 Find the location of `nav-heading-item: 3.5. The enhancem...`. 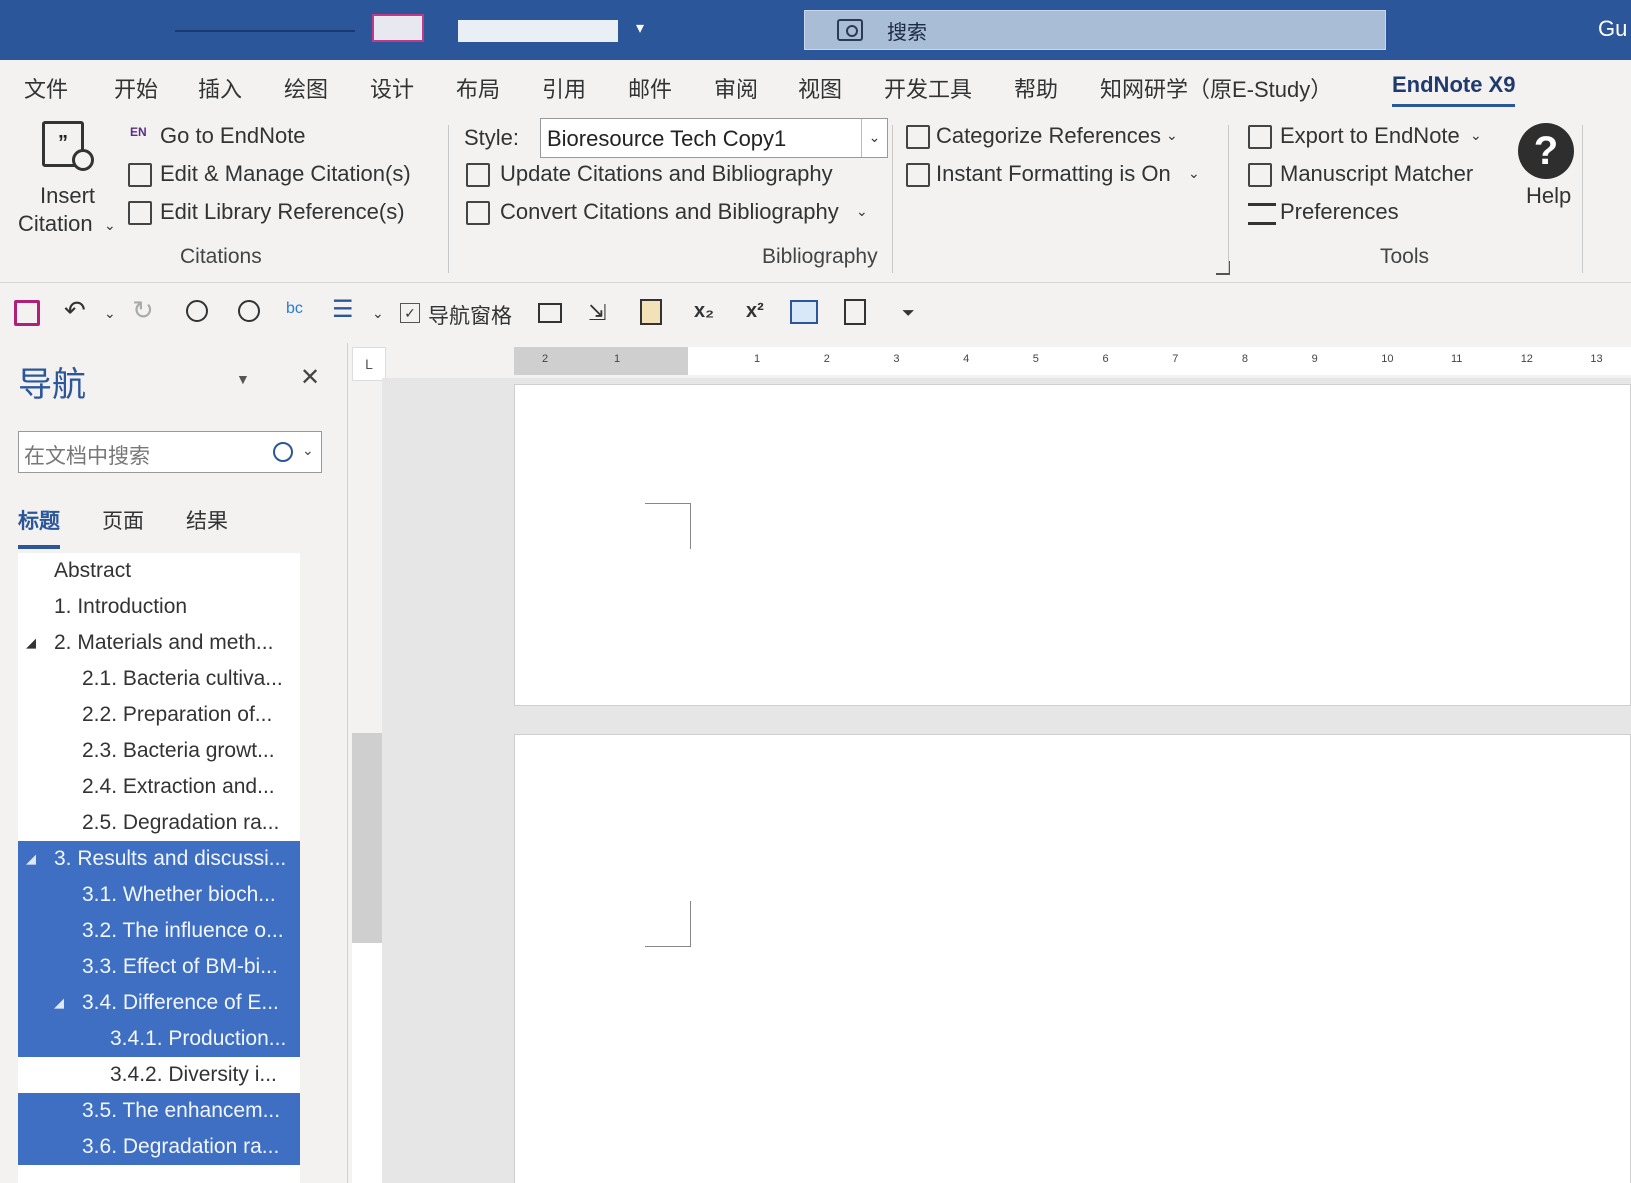

nav-heading-item: 3.5. The enhancem... is located at coordinates (159, 1111).